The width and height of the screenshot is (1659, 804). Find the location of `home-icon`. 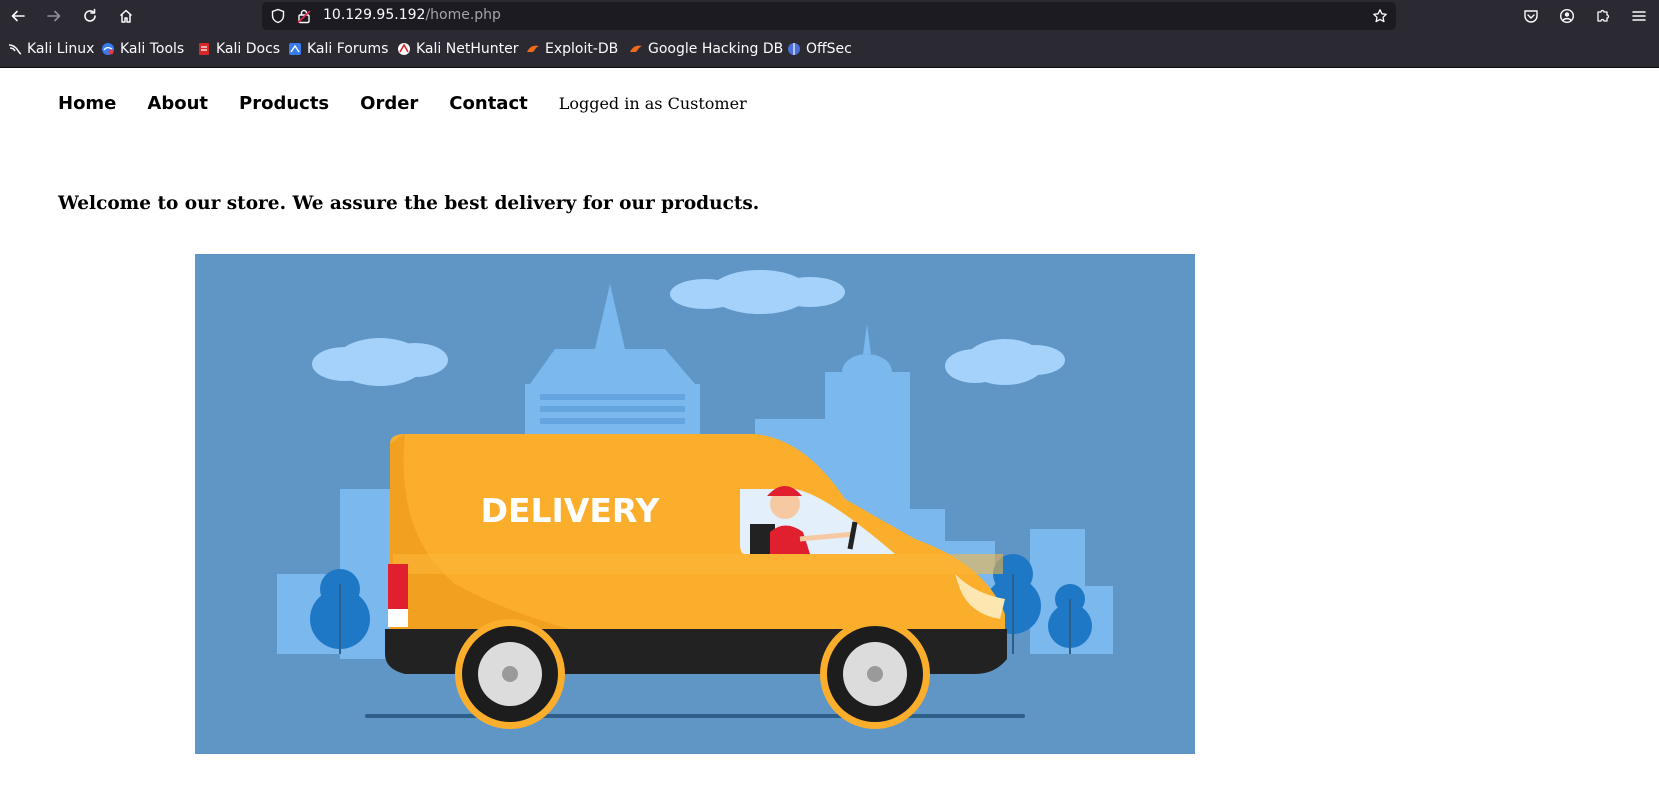

home-icon is located at coordinates (126, 16).